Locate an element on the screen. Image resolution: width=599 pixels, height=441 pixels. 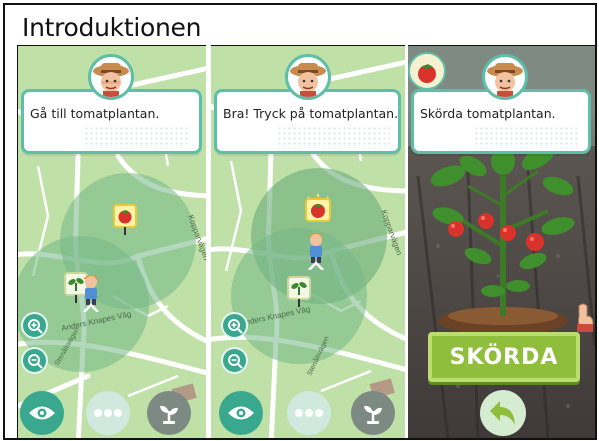
back-button is located at coordinates (503, 413).